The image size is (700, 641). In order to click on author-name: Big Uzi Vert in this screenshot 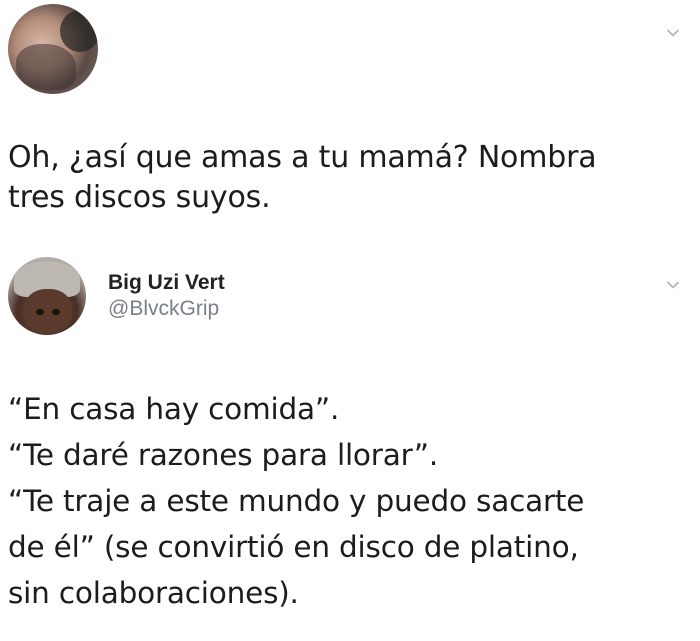, I will do `click(166, 283)`.